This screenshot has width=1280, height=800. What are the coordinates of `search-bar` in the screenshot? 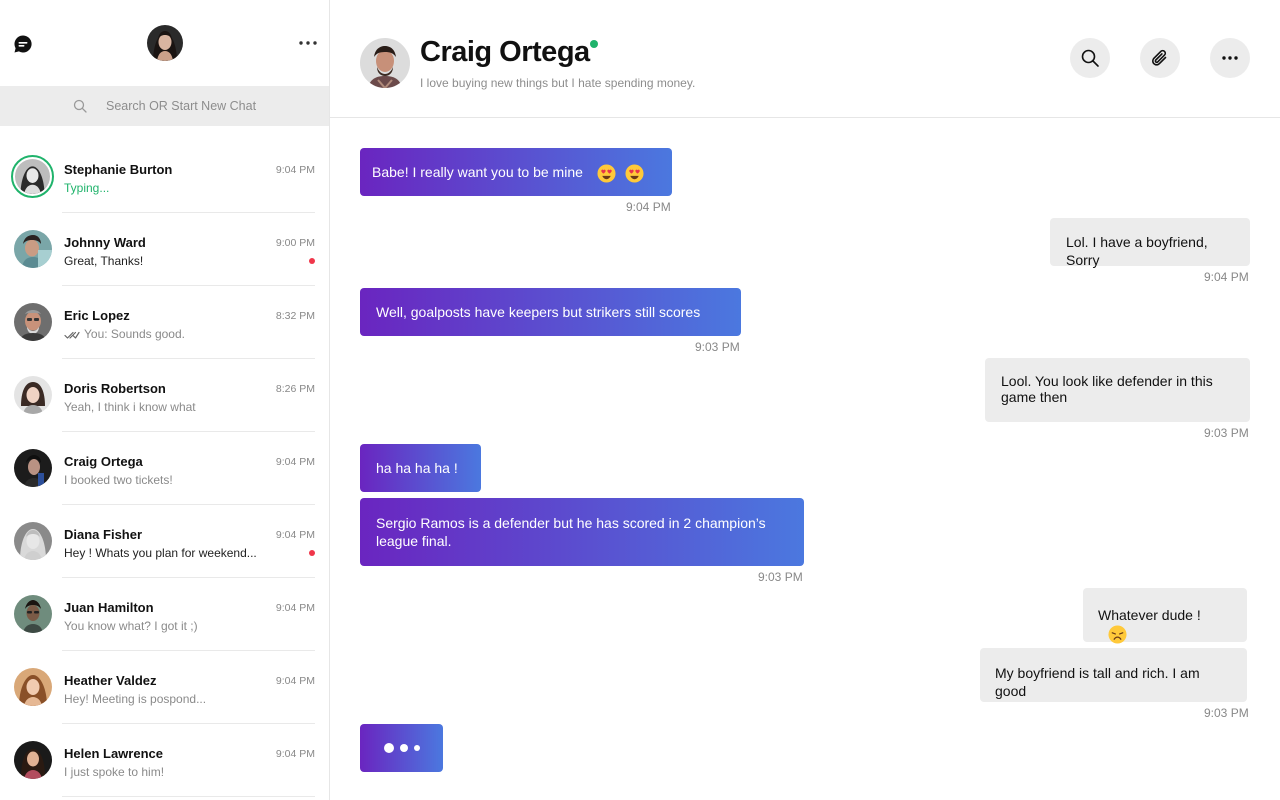 It's located at (164, 106).